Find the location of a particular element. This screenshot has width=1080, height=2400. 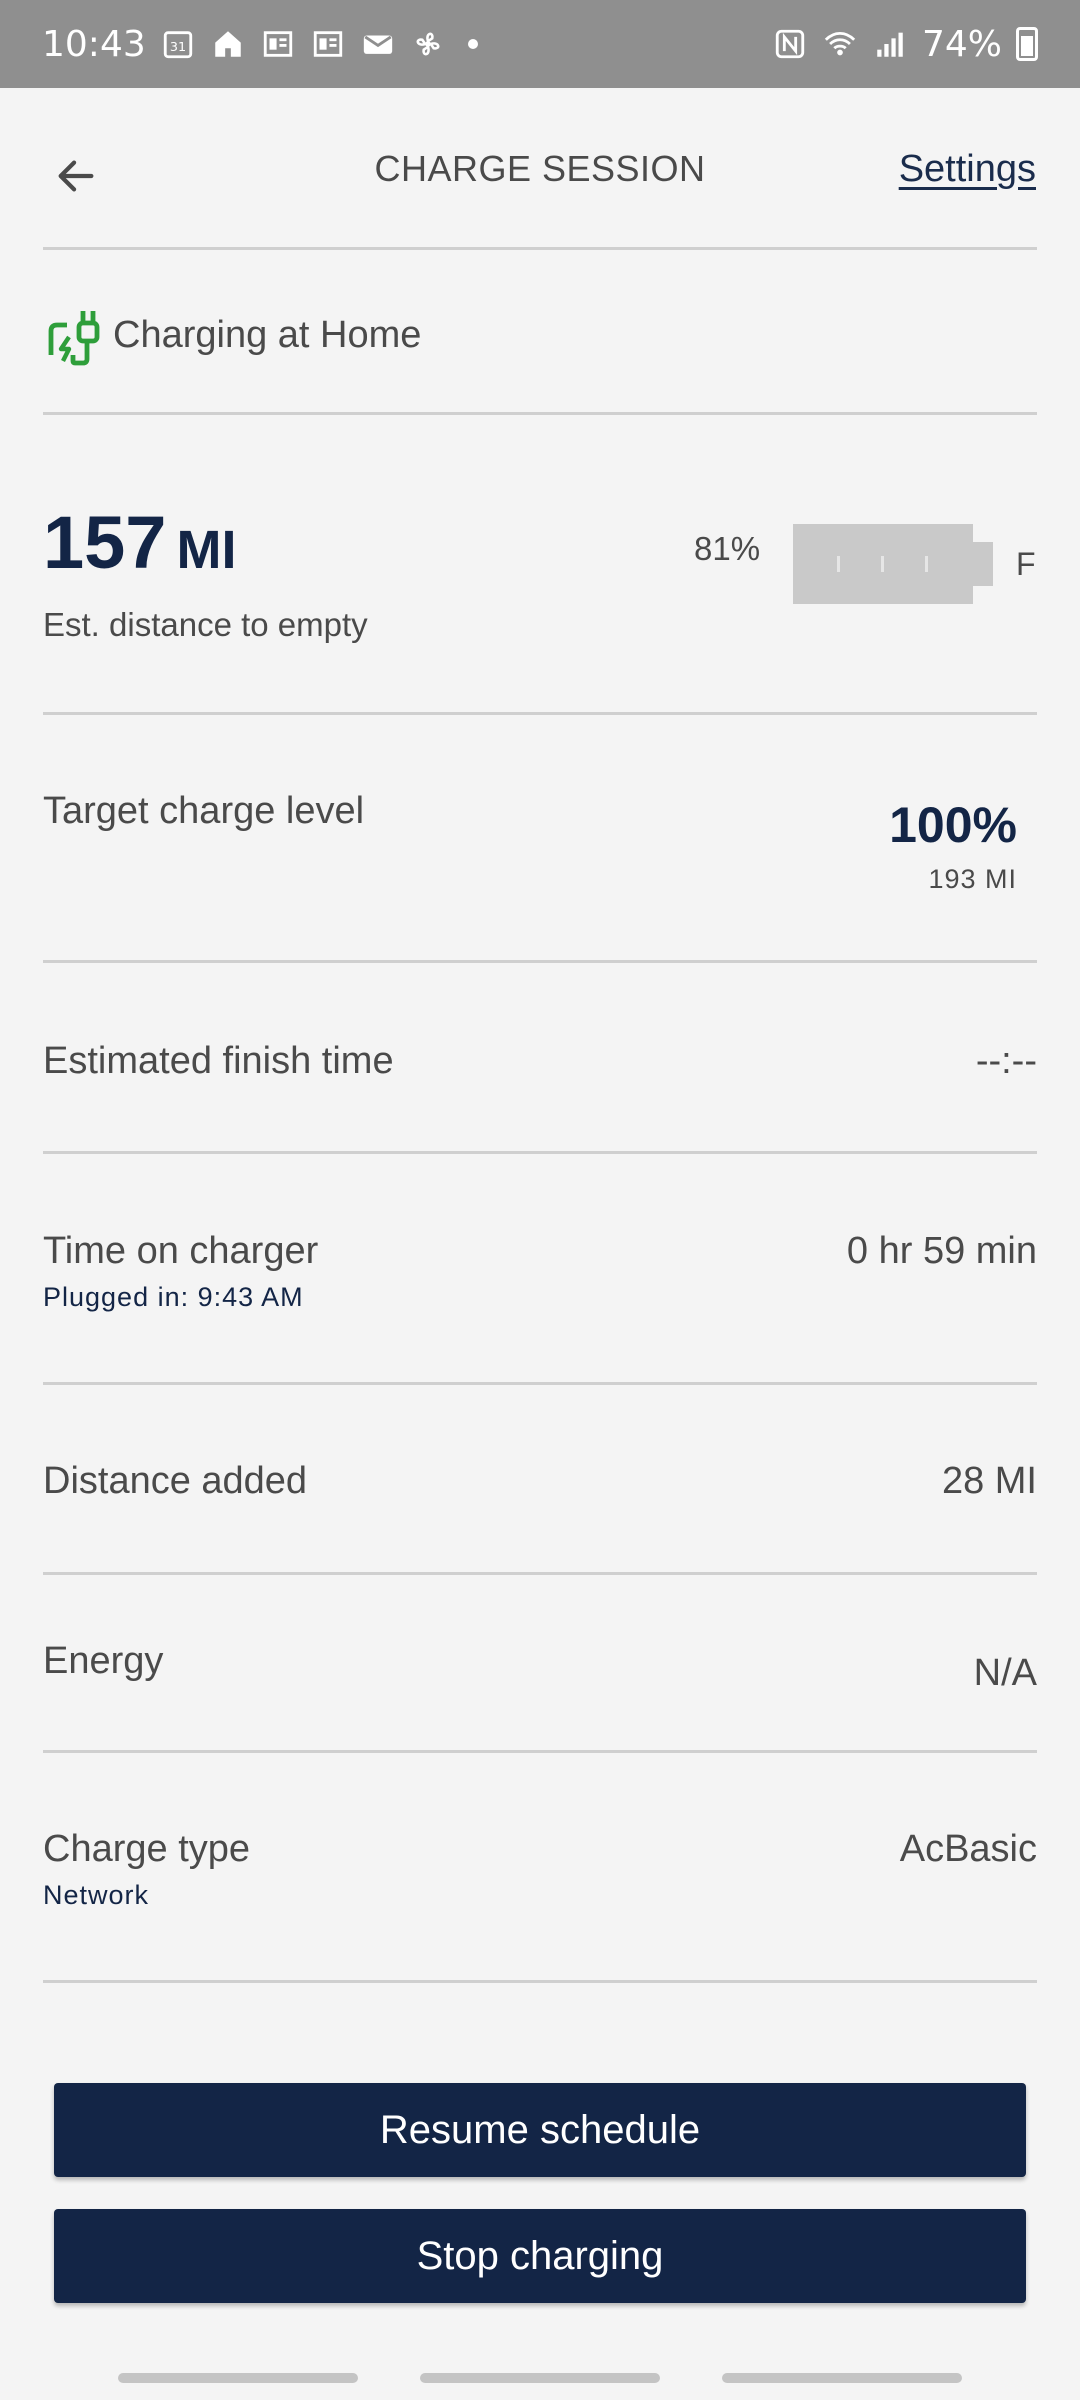

target-range-value: 193 MI is located at coordinates (972, 879).